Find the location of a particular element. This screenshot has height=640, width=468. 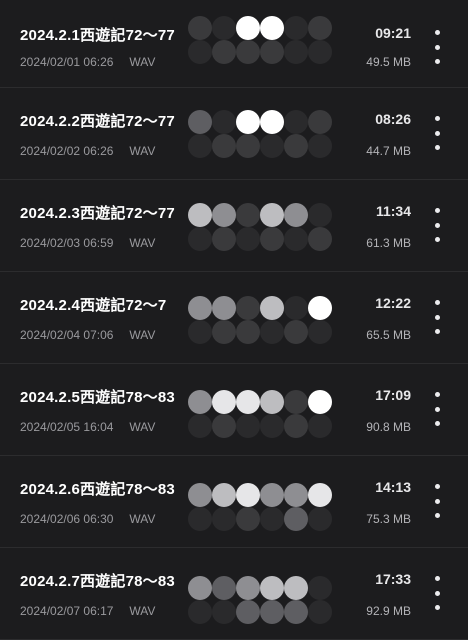

recording-date: 2024/02/01 06:26 is located at coordinates (67, 62).